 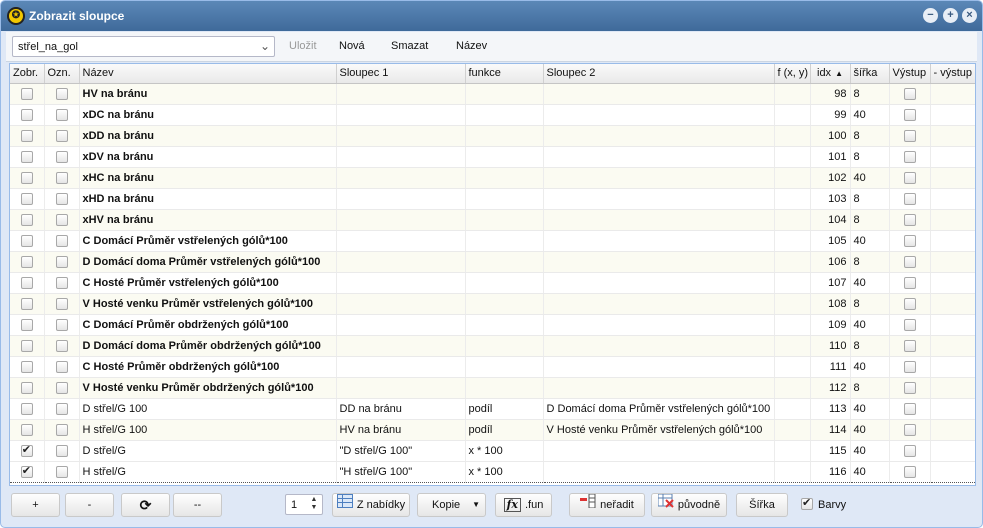 What do you see at coordinates (659, 74) in the screenshot?
I see `col-header-sloupec2: Sloupec 2` at bounding box center [659, 74].